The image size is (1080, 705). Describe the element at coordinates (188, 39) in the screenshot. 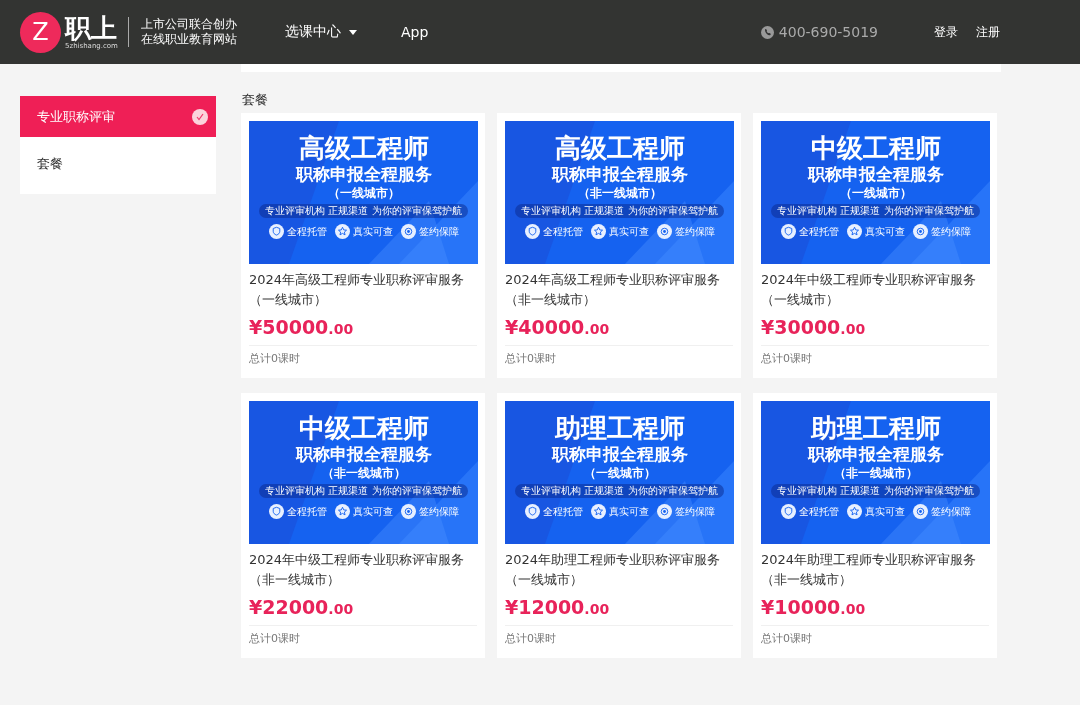

I see `slogan-line: 在线职业教育网站` at that location.